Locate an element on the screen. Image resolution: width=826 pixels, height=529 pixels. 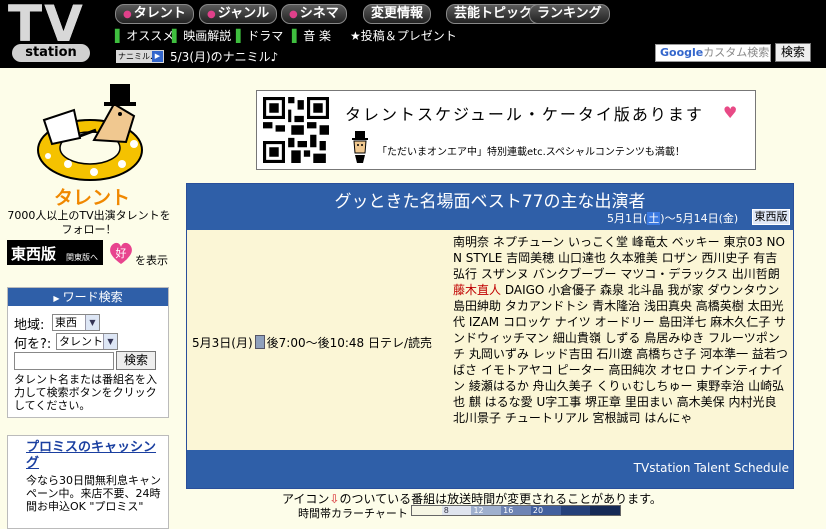
color-chart-label: 時間帯カラーチャート is located at coordinates (353, 513).